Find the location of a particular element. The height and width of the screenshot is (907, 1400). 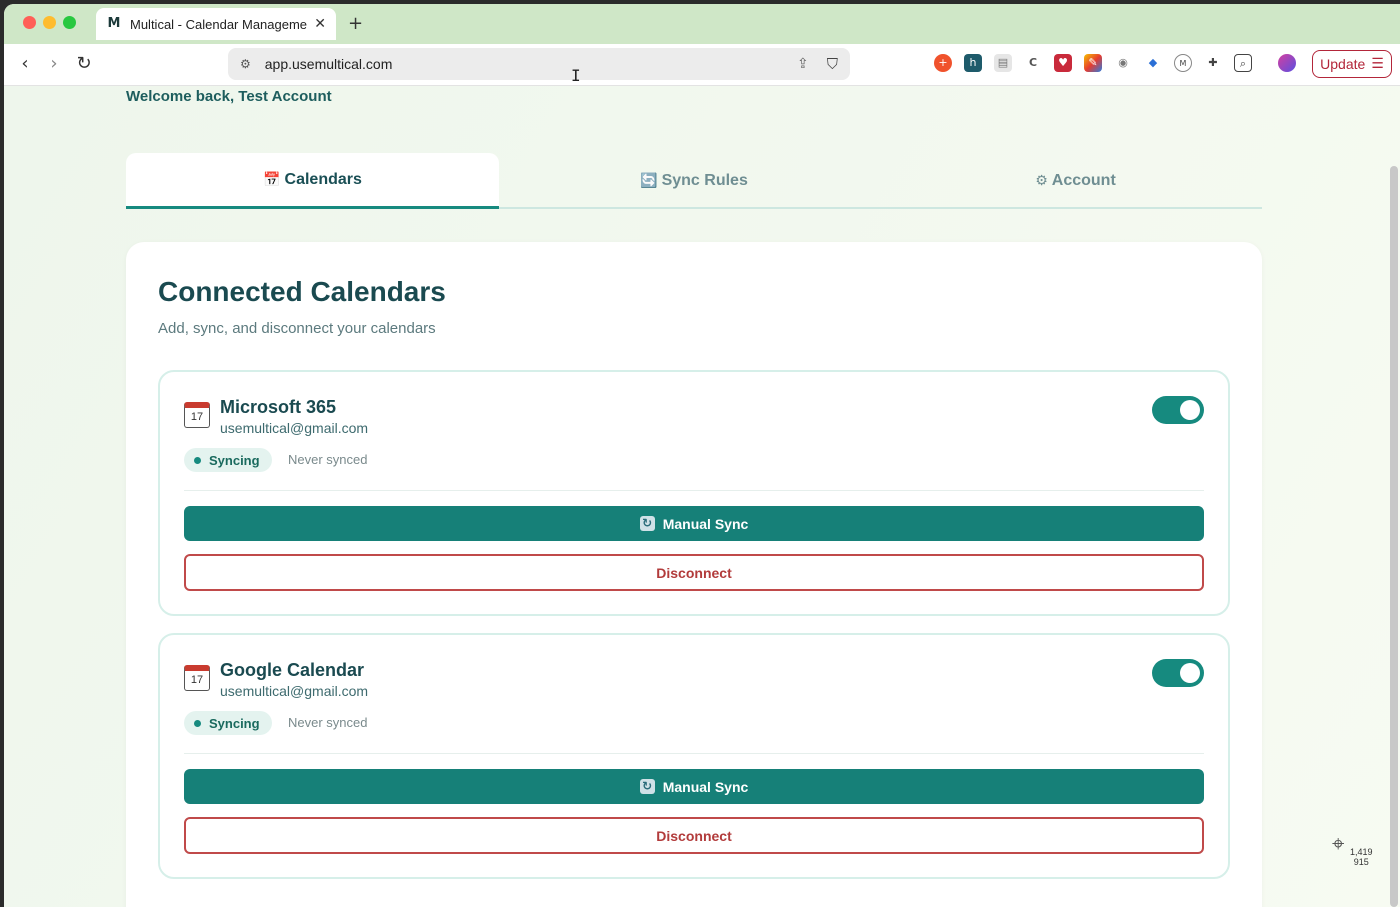

calendar-name: Google Calendar is located at coordinates (292, 670).